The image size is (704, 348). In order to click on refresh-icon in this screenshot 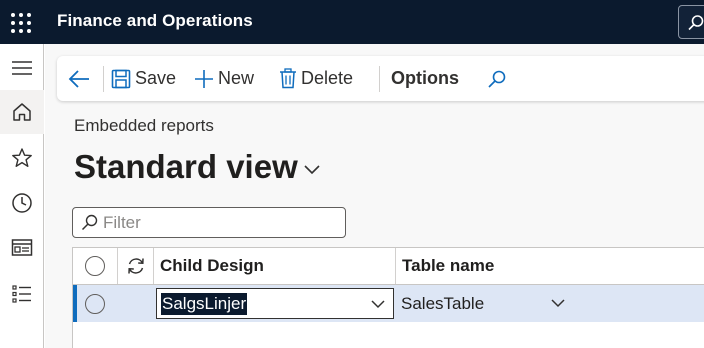, I will do `click(135, 266)`.